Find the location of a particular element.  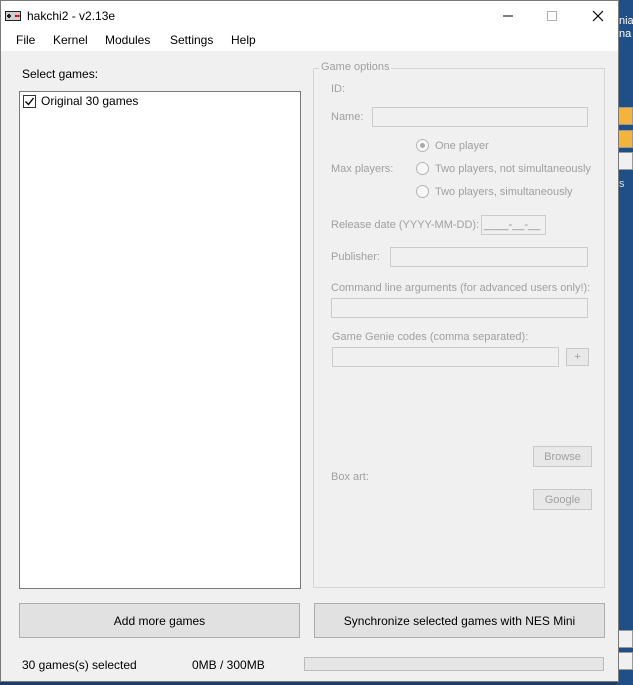

window-title: hakchi2 - v2.13e is located at coordinates (71, 16).